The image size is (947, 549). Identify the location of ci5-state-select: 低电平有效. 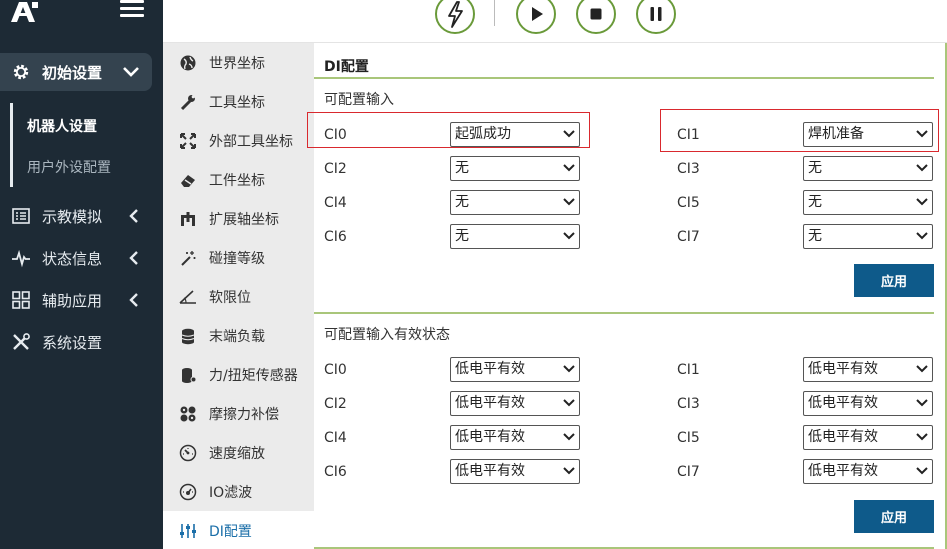
(868, 437).